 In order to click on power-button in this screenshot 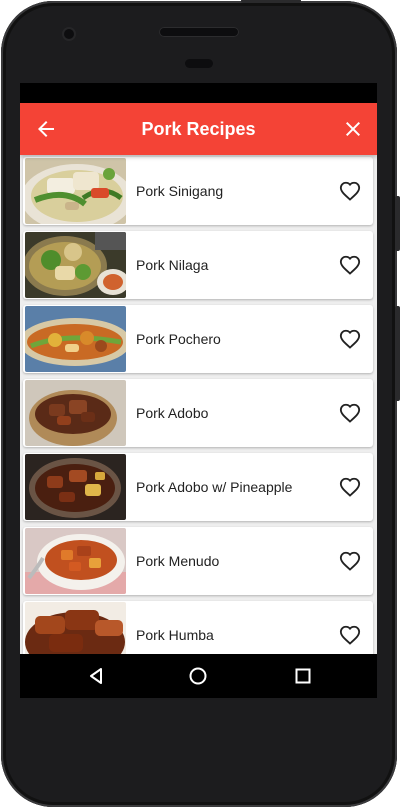, I will do `click(397, 223)`.